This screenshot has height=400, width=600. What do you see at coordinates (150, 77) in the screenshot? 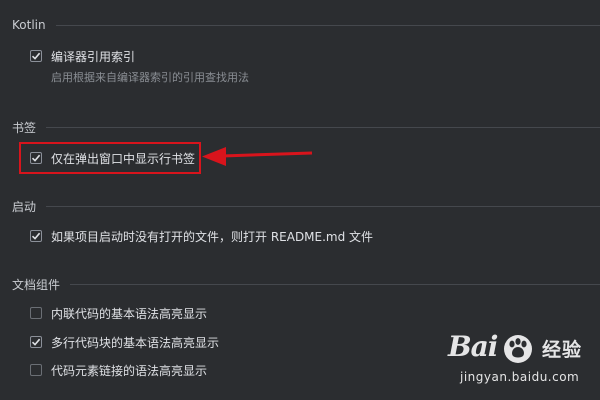
I see `option-hint: 启用根据来自编译器索引的引用查找用法` at bounding box center [150, 77].